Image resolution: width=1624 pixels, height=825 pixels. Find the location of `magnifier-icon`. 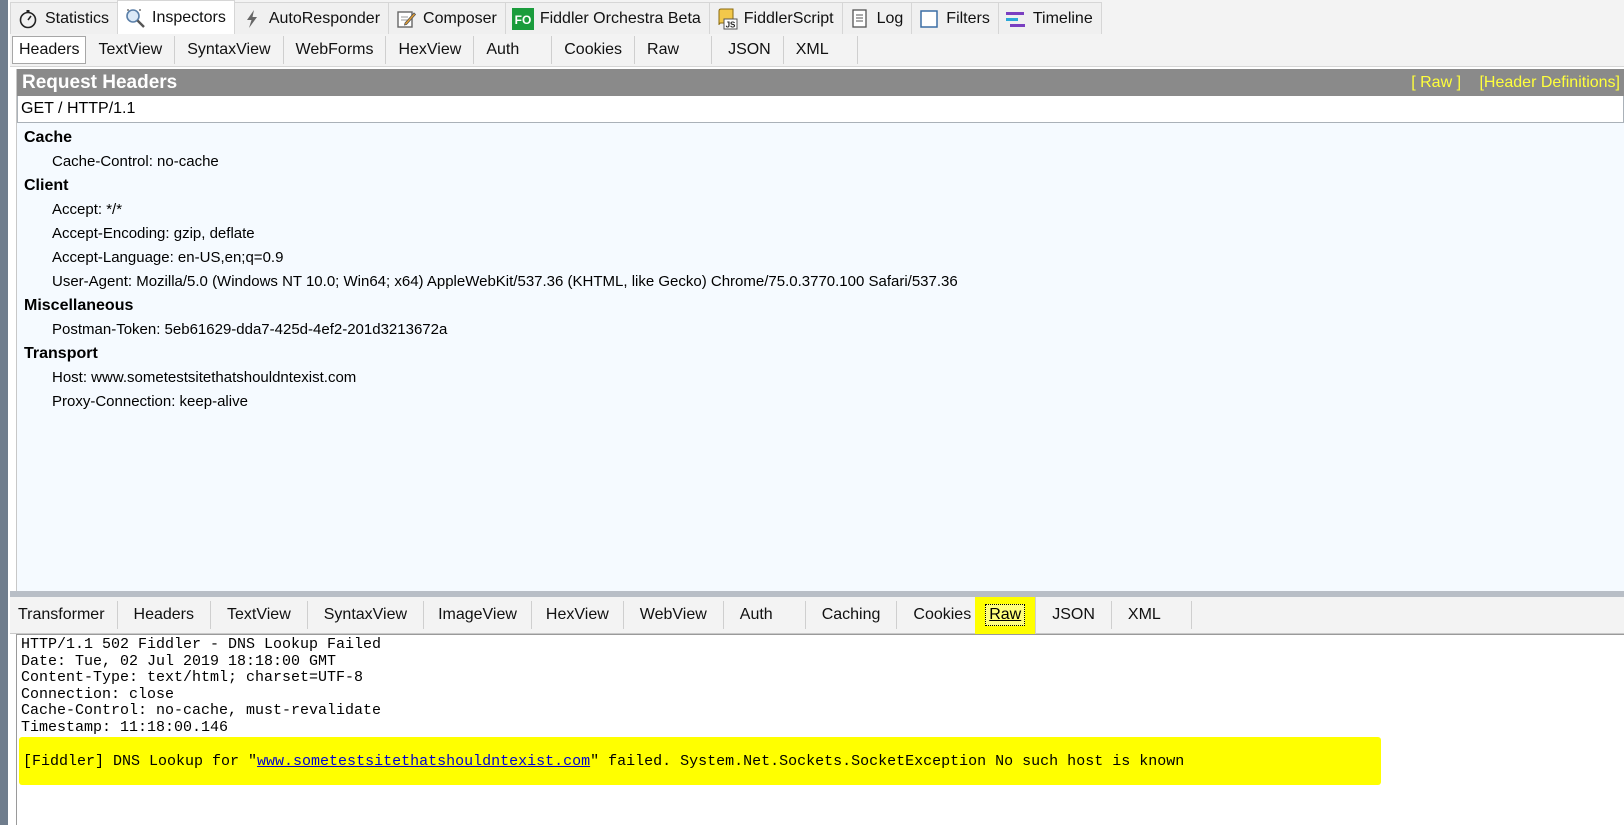

magnifier-icon is located at coordinates (135, 18).